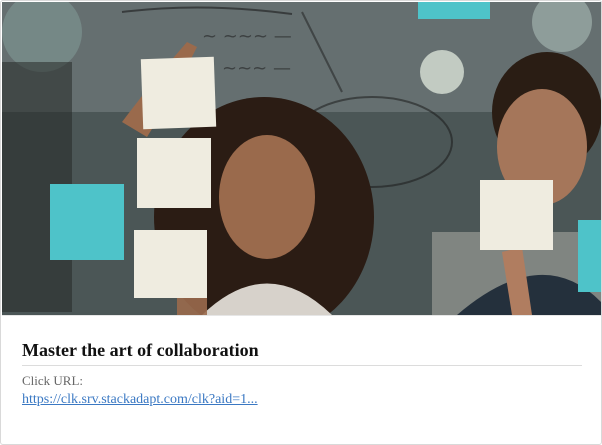 The image size is (602, 445). What do you see at coordinates (302, 365) in the screenshot?
I see `title-rule` at bounding box center [302, 365].